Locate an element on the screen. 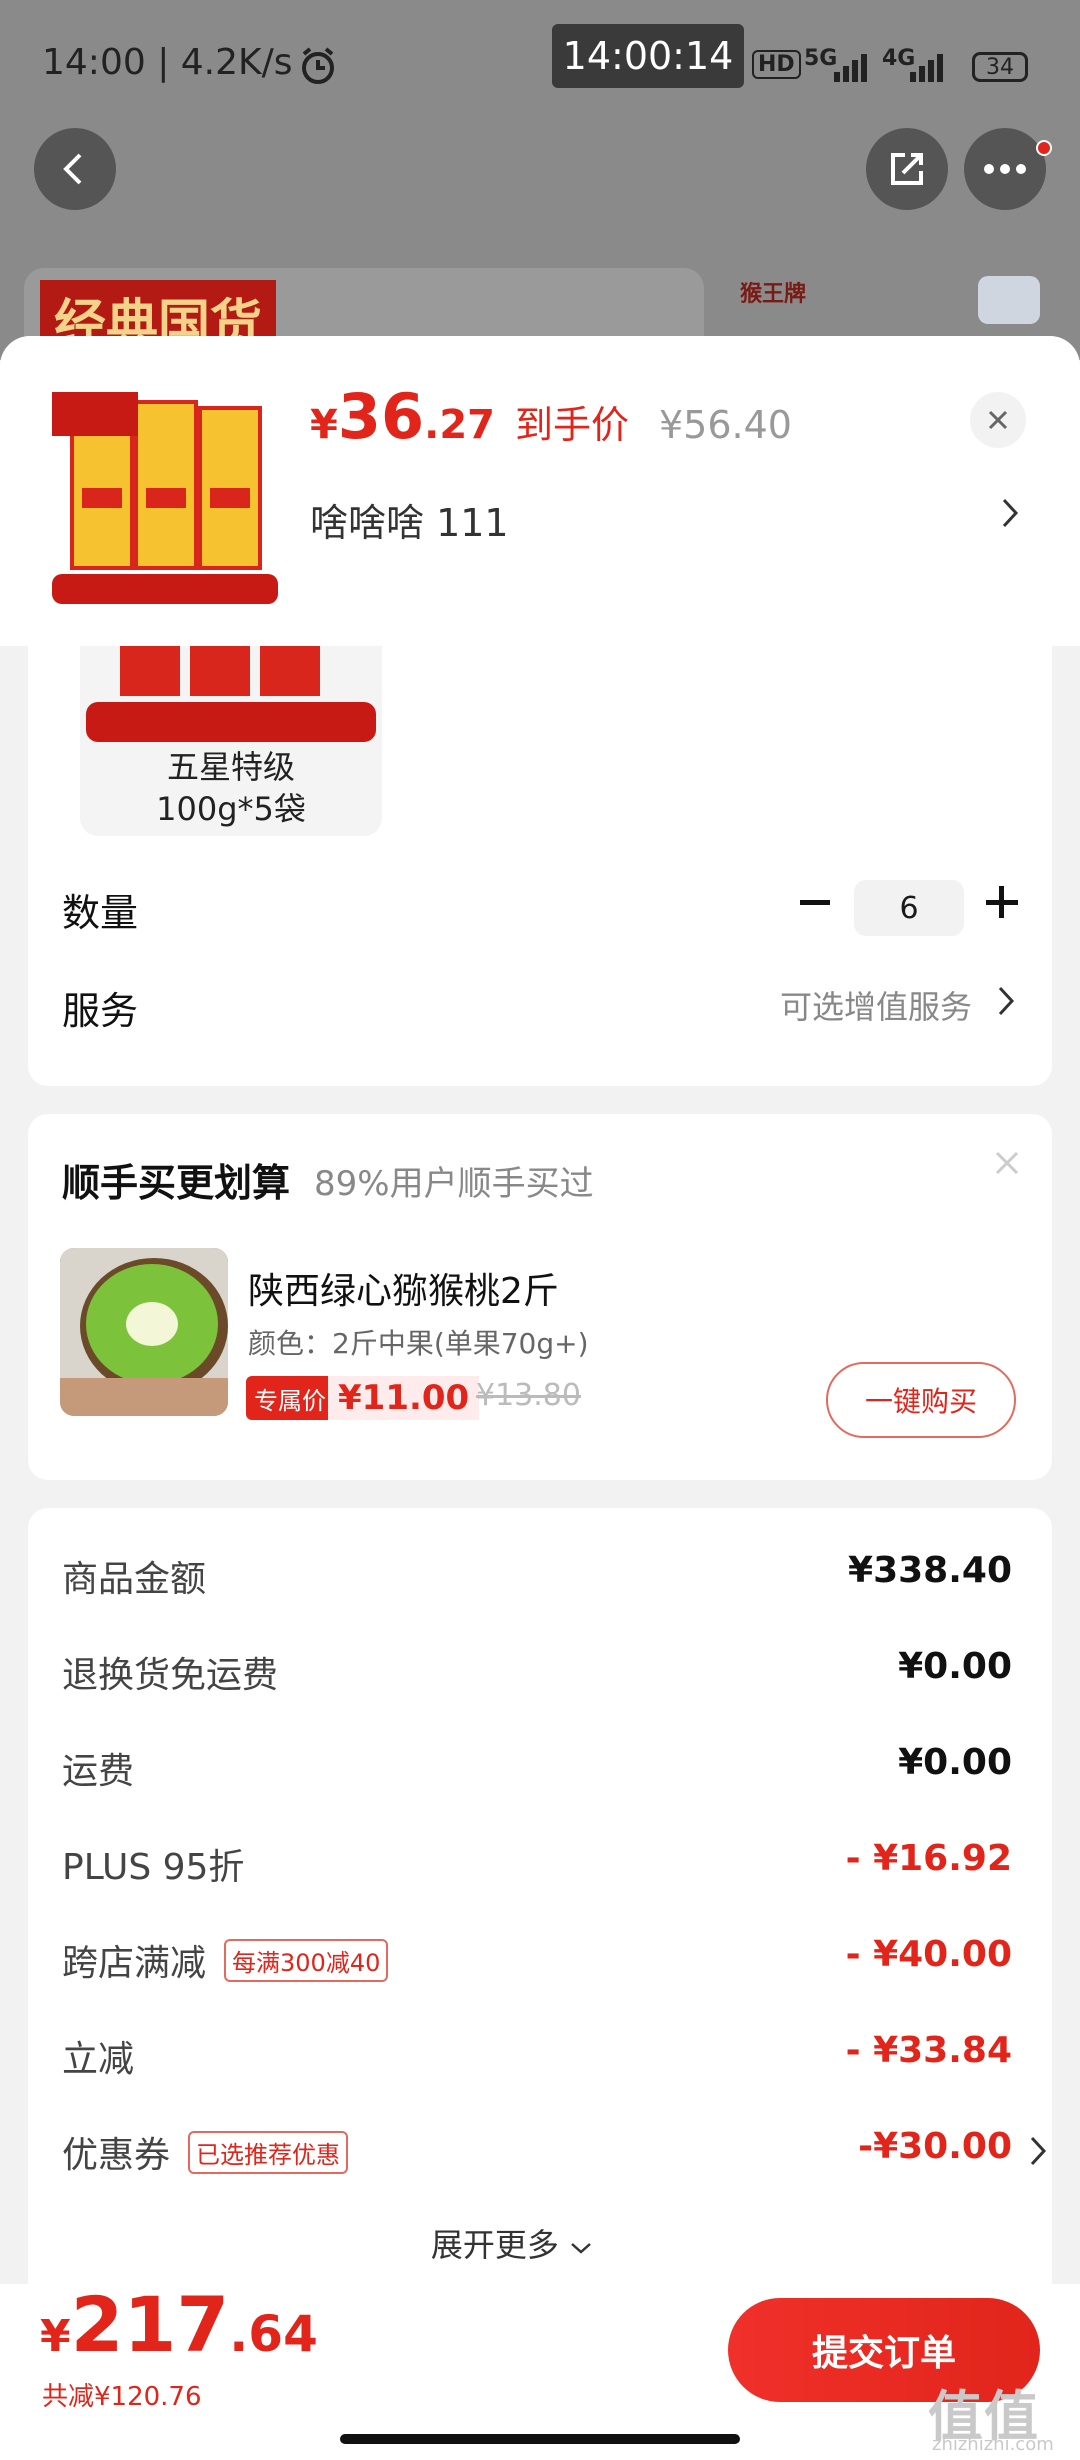 Image resolution: width=1080 pixels, height=2460 pixels. notification-dot is located at coordinates (1044, 148).